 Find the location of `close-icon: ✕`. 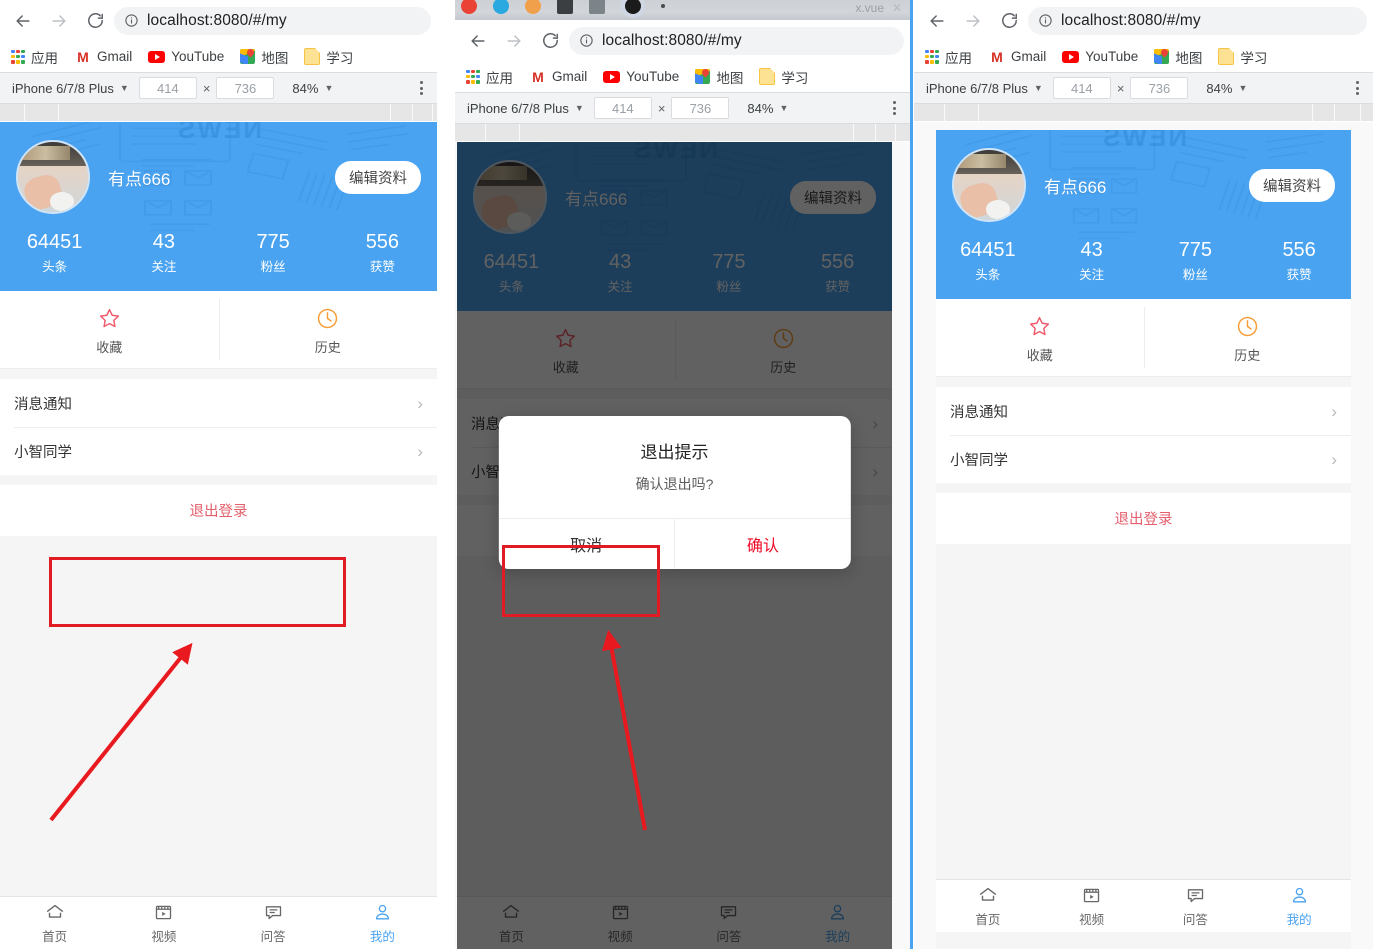

close-icon: ✕ is located at coordinates (897, 8).